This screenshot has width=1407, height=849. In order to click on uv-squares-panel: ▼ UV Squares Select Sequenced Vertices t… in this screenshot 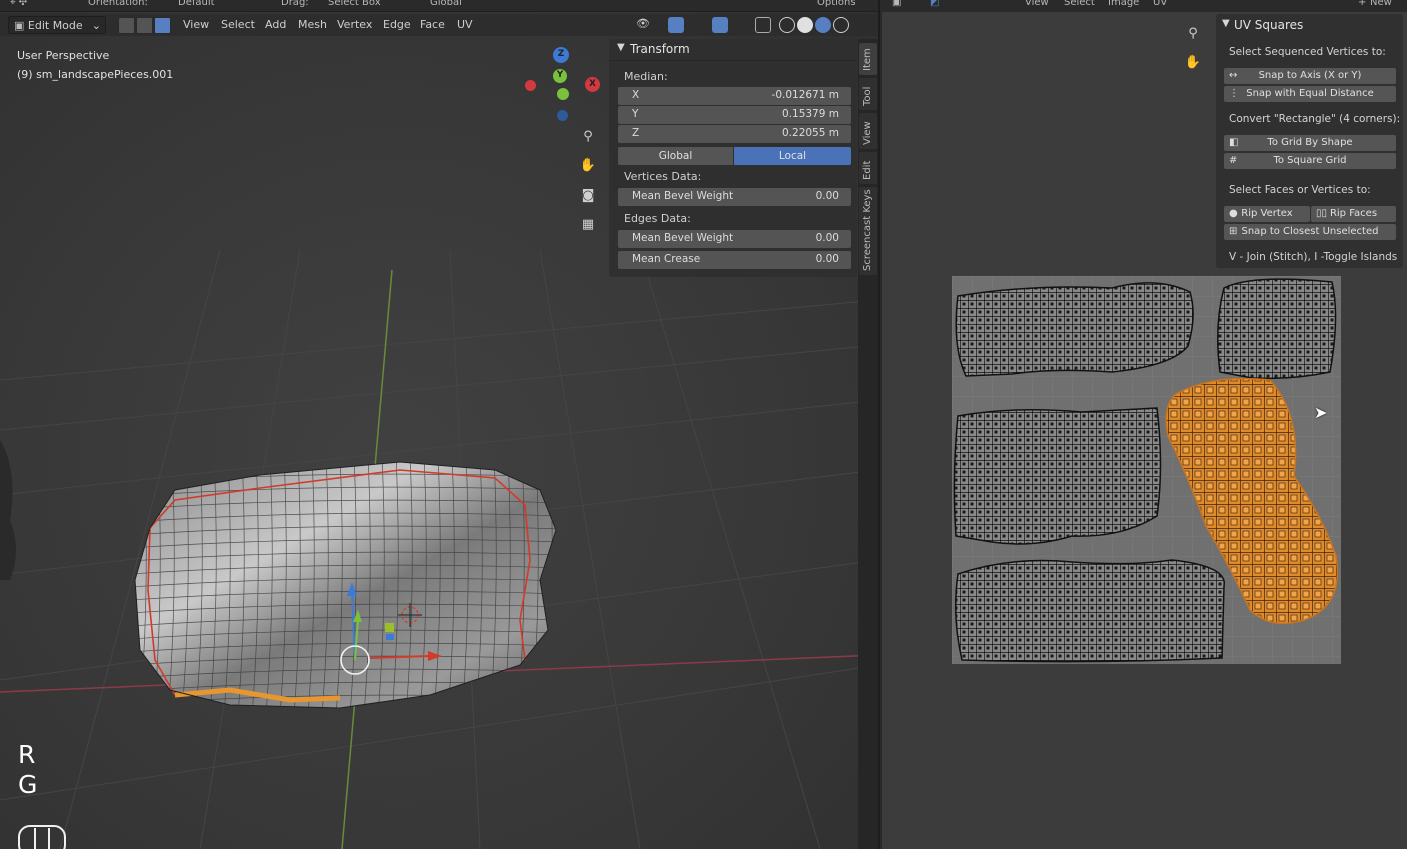, I will do `click(1309, 141)`.